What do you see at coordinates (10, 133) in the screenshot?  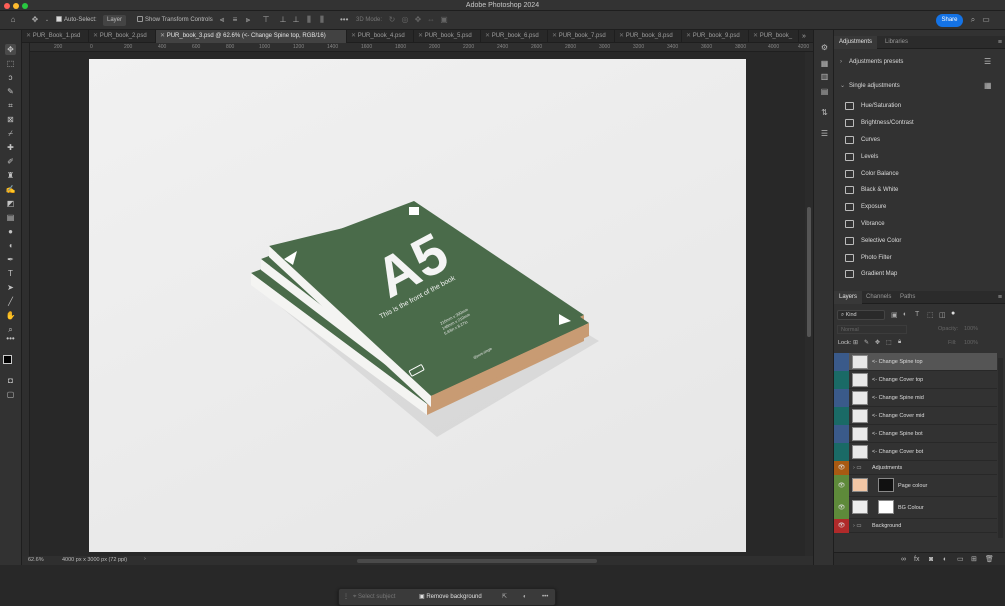 I see `eyedropper-tool-icon: ⌿` at bounding box center [10, 133].